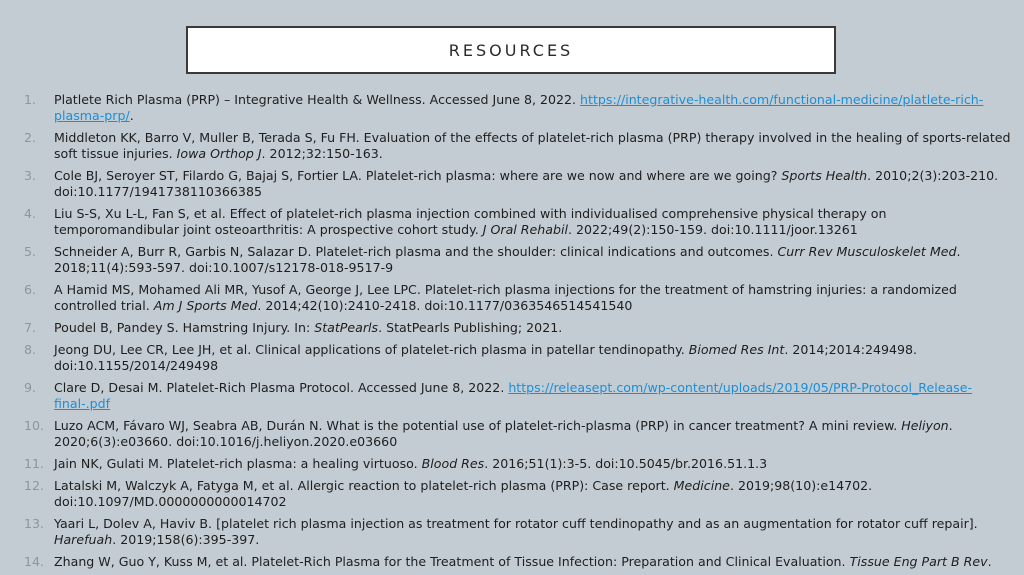 The height and width of the screenshot is (575, 1024). What do you see at coordinates (219, 153) in the screenshot?
I see `journal-name: Iowa Orthop J` at bounding box center [219, 153].